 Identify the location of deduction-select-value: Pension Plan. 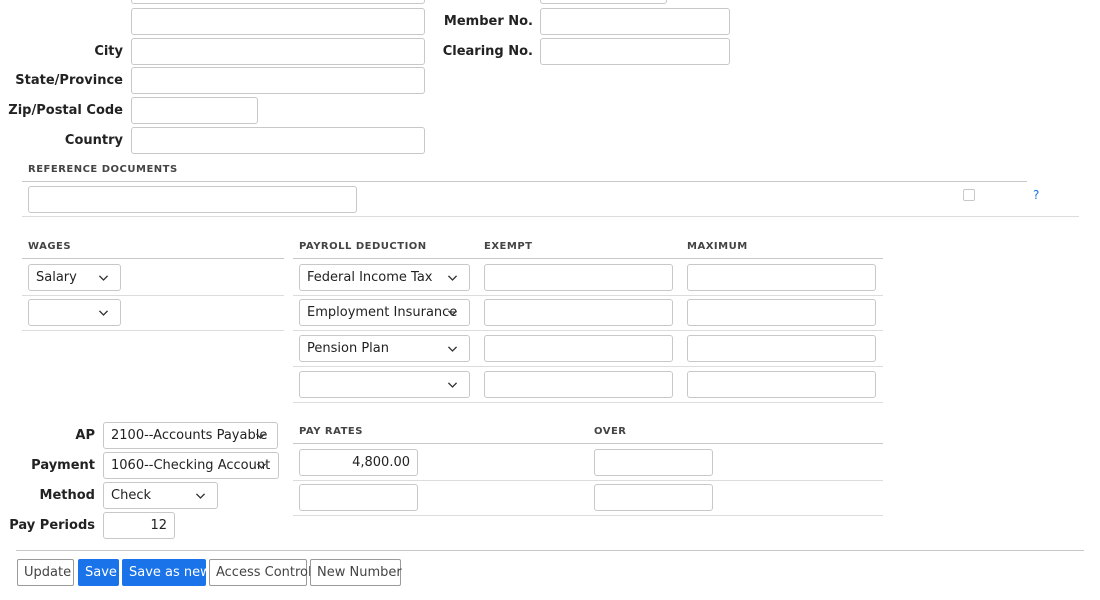
(348, 348).